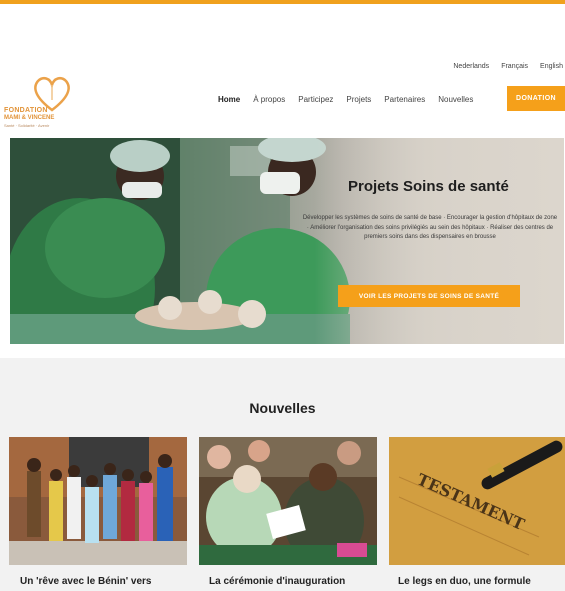 This screenshot has width=565, height=591. Describe the element at coordinates (428, 186) in the screenshot. I see `hero-title: Projets Soins de santé` at that location.